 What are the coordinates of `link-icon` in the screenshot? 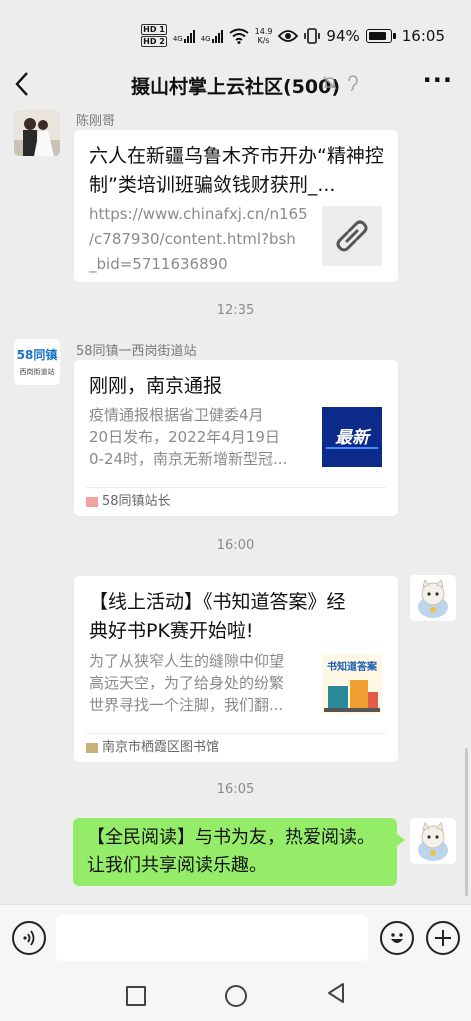 It's located at (352, 236).